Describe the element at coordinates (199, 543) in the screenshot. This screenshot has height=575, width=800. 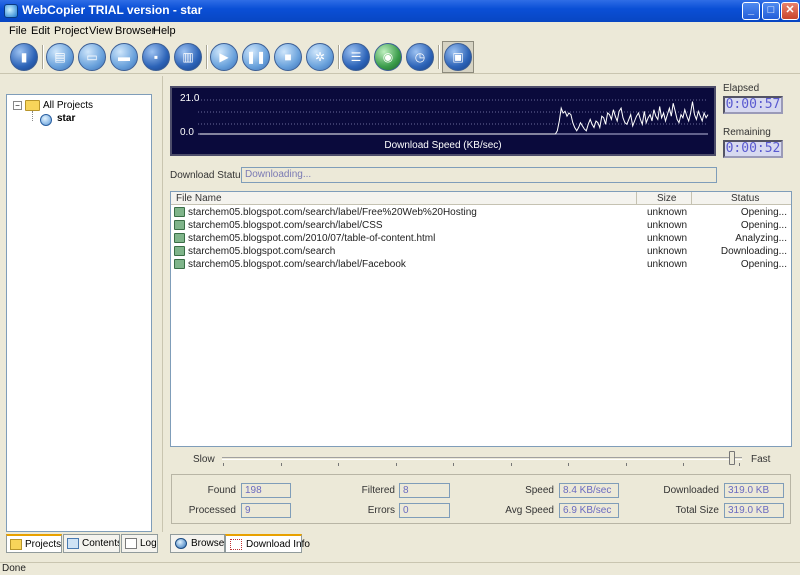
I see `tab-browser: Browser` at that location.